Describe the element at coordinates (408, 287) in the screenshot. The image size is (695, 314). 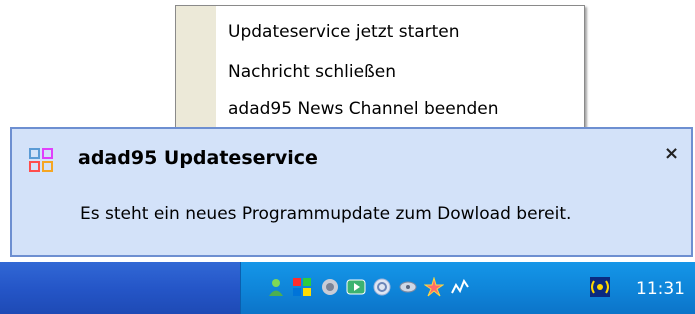
I see `network-icon` at that location.